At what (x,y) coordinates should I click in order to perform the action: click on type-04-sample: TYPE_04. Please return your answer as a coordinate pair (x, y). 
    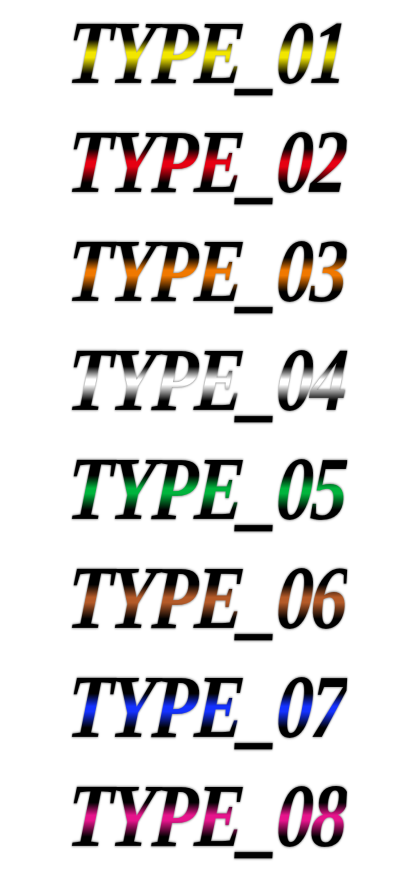
    Looking at the image, I should click on (206, 381).